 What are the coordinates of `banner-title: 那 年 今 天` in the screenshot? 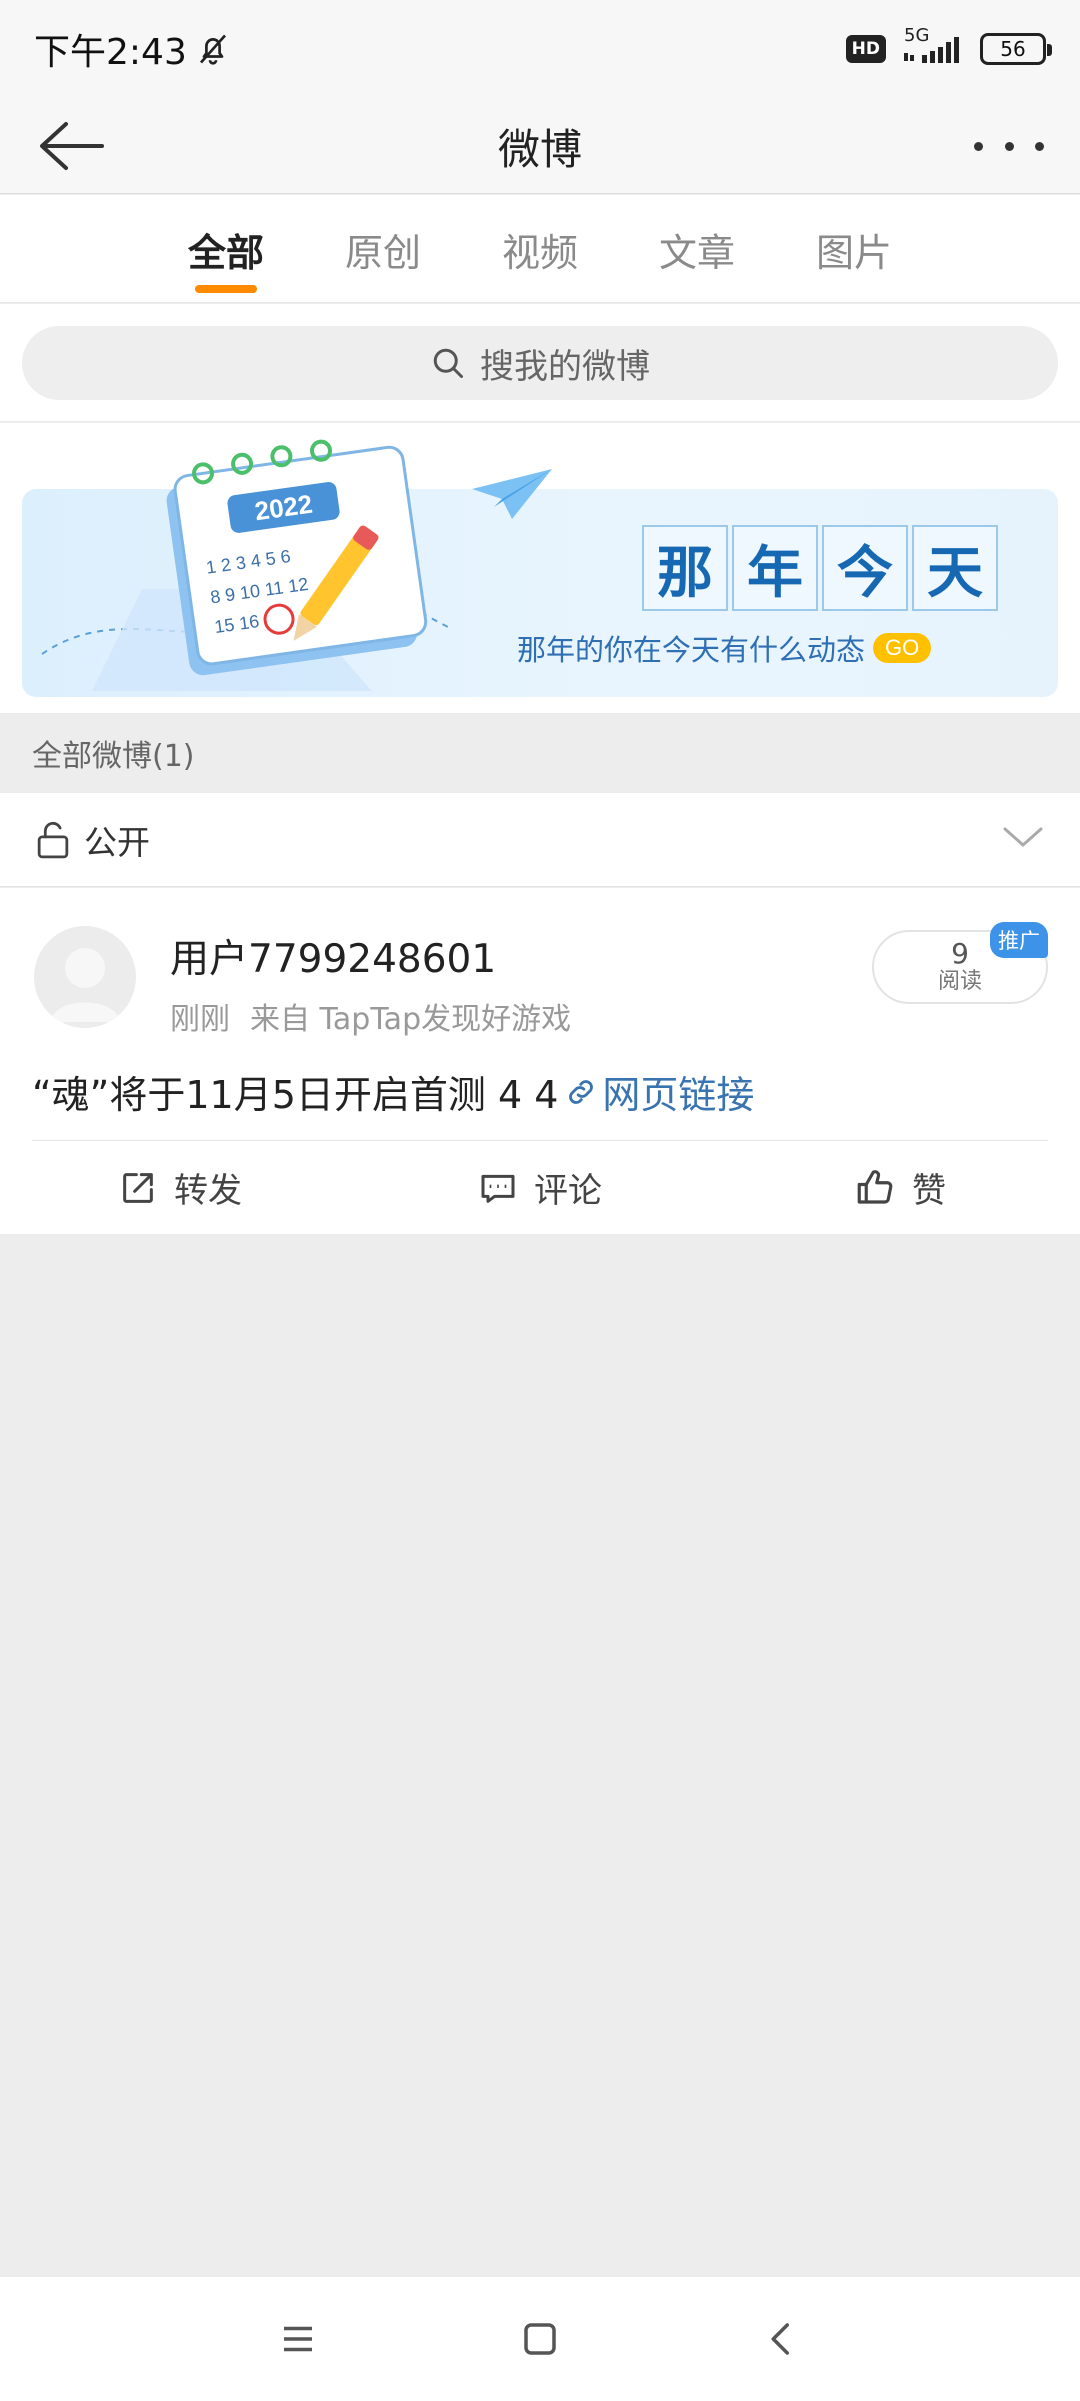 It's located at (820, 568).